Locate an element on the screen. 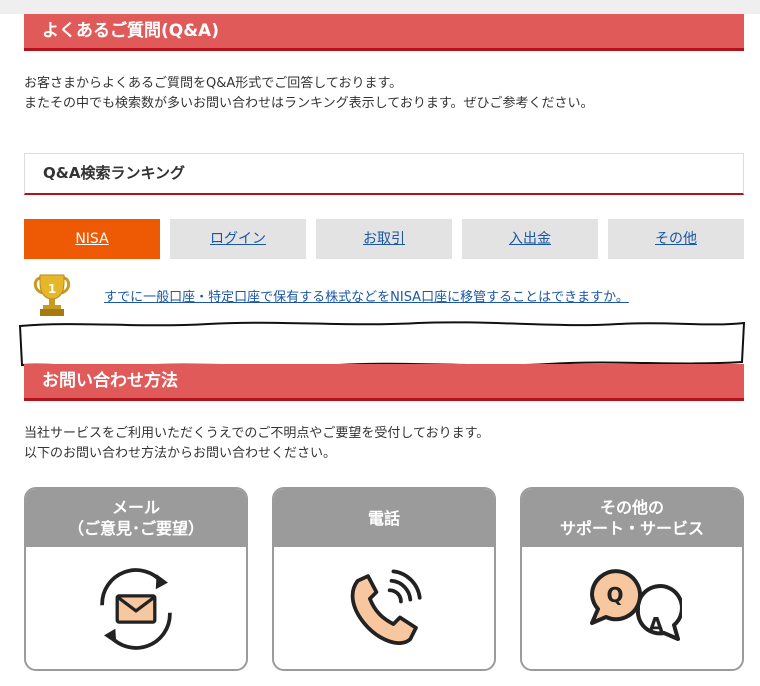  tab-login: ログイン is located at coordinates (238, 239).